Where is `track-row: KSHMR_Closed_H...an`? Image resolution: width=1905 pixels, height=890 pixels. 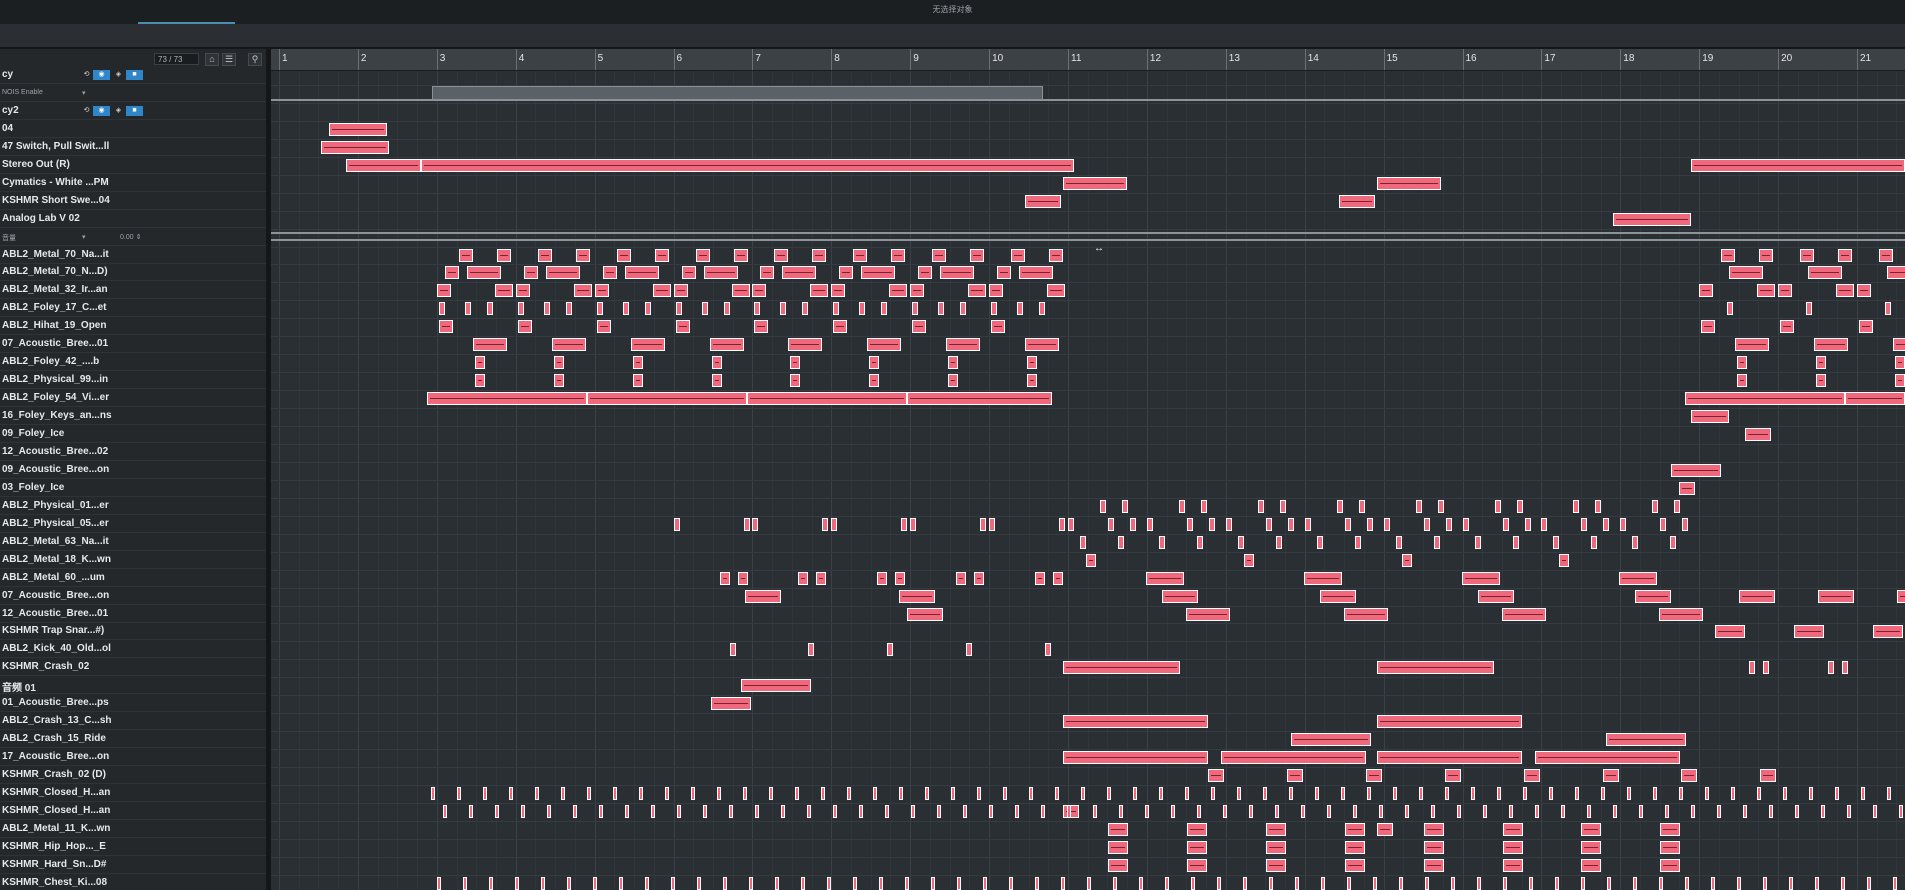
track-row: KSHMR_Closed_H...an is located at coordinates (133, 793).